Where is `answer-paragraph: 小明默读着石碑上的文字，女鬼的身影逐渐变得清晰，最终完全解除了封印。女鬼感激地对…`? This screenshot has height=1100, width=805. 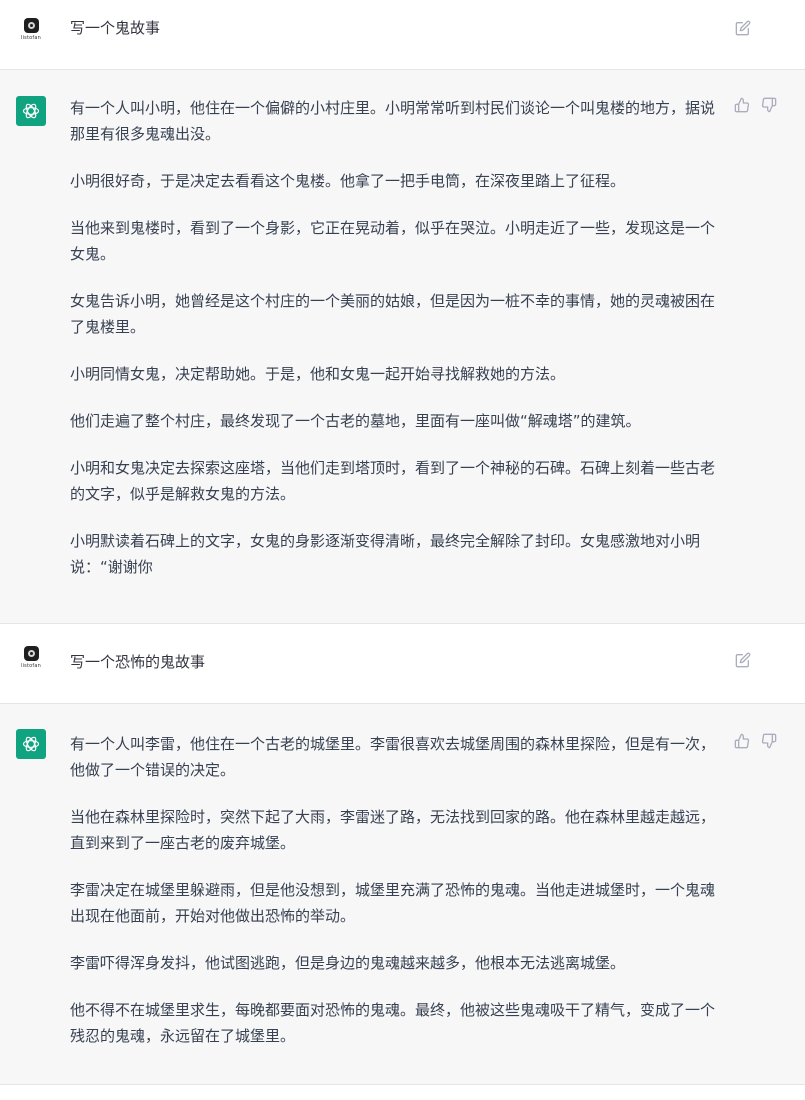 answer-paragraph: 小明默读着石碑上的文字，女鬼的身影逐渐变得清晰，最终完全解除了封印。女鬼感激地对… is located at coordinates (385, 554).